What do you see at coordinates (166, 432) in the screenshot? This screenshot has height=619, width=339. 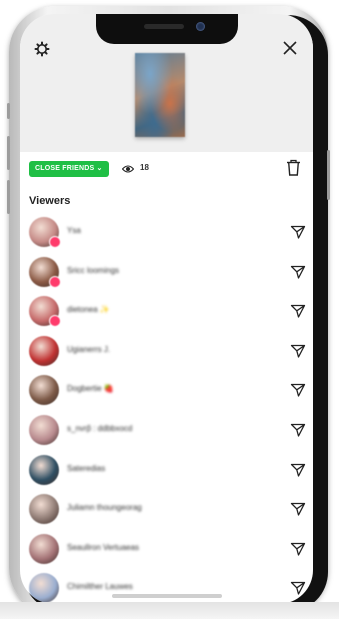 I see `viewer-row: s_nvrp̃ : ddbbxocd` at bounding box center [166, 432].